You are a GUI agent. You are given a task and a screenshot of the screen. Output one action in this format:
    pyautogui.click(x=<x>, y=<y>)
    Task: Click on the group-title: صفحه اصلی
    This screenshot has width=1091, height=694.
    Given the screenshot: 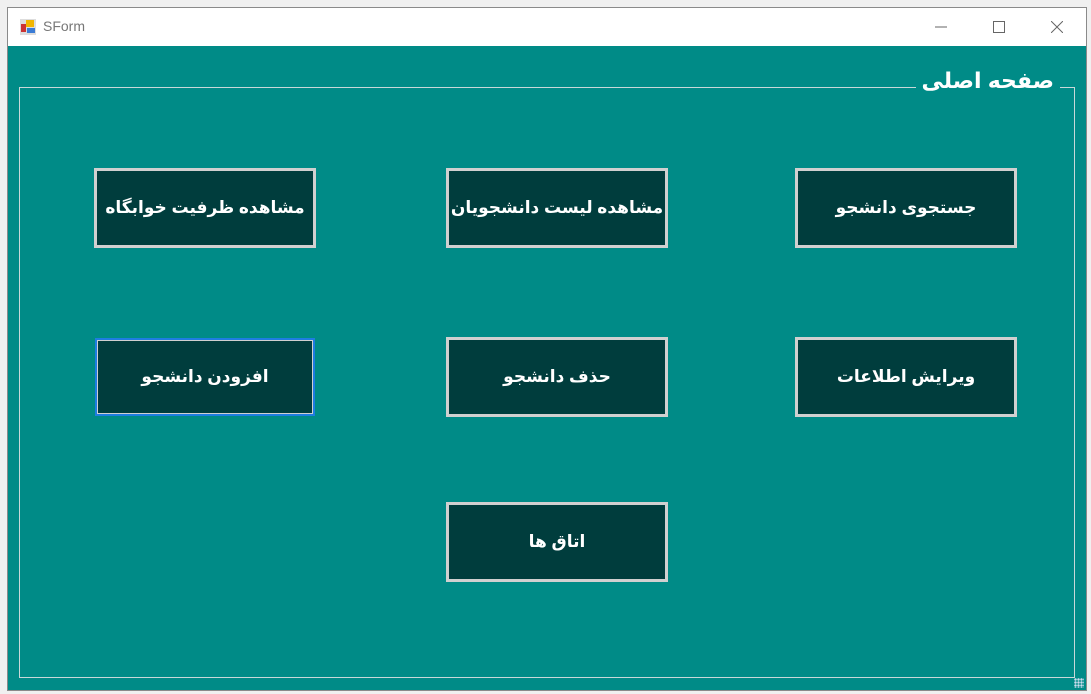 What is the action you would take?
    pyautogui.click(x=987, y=81)
    